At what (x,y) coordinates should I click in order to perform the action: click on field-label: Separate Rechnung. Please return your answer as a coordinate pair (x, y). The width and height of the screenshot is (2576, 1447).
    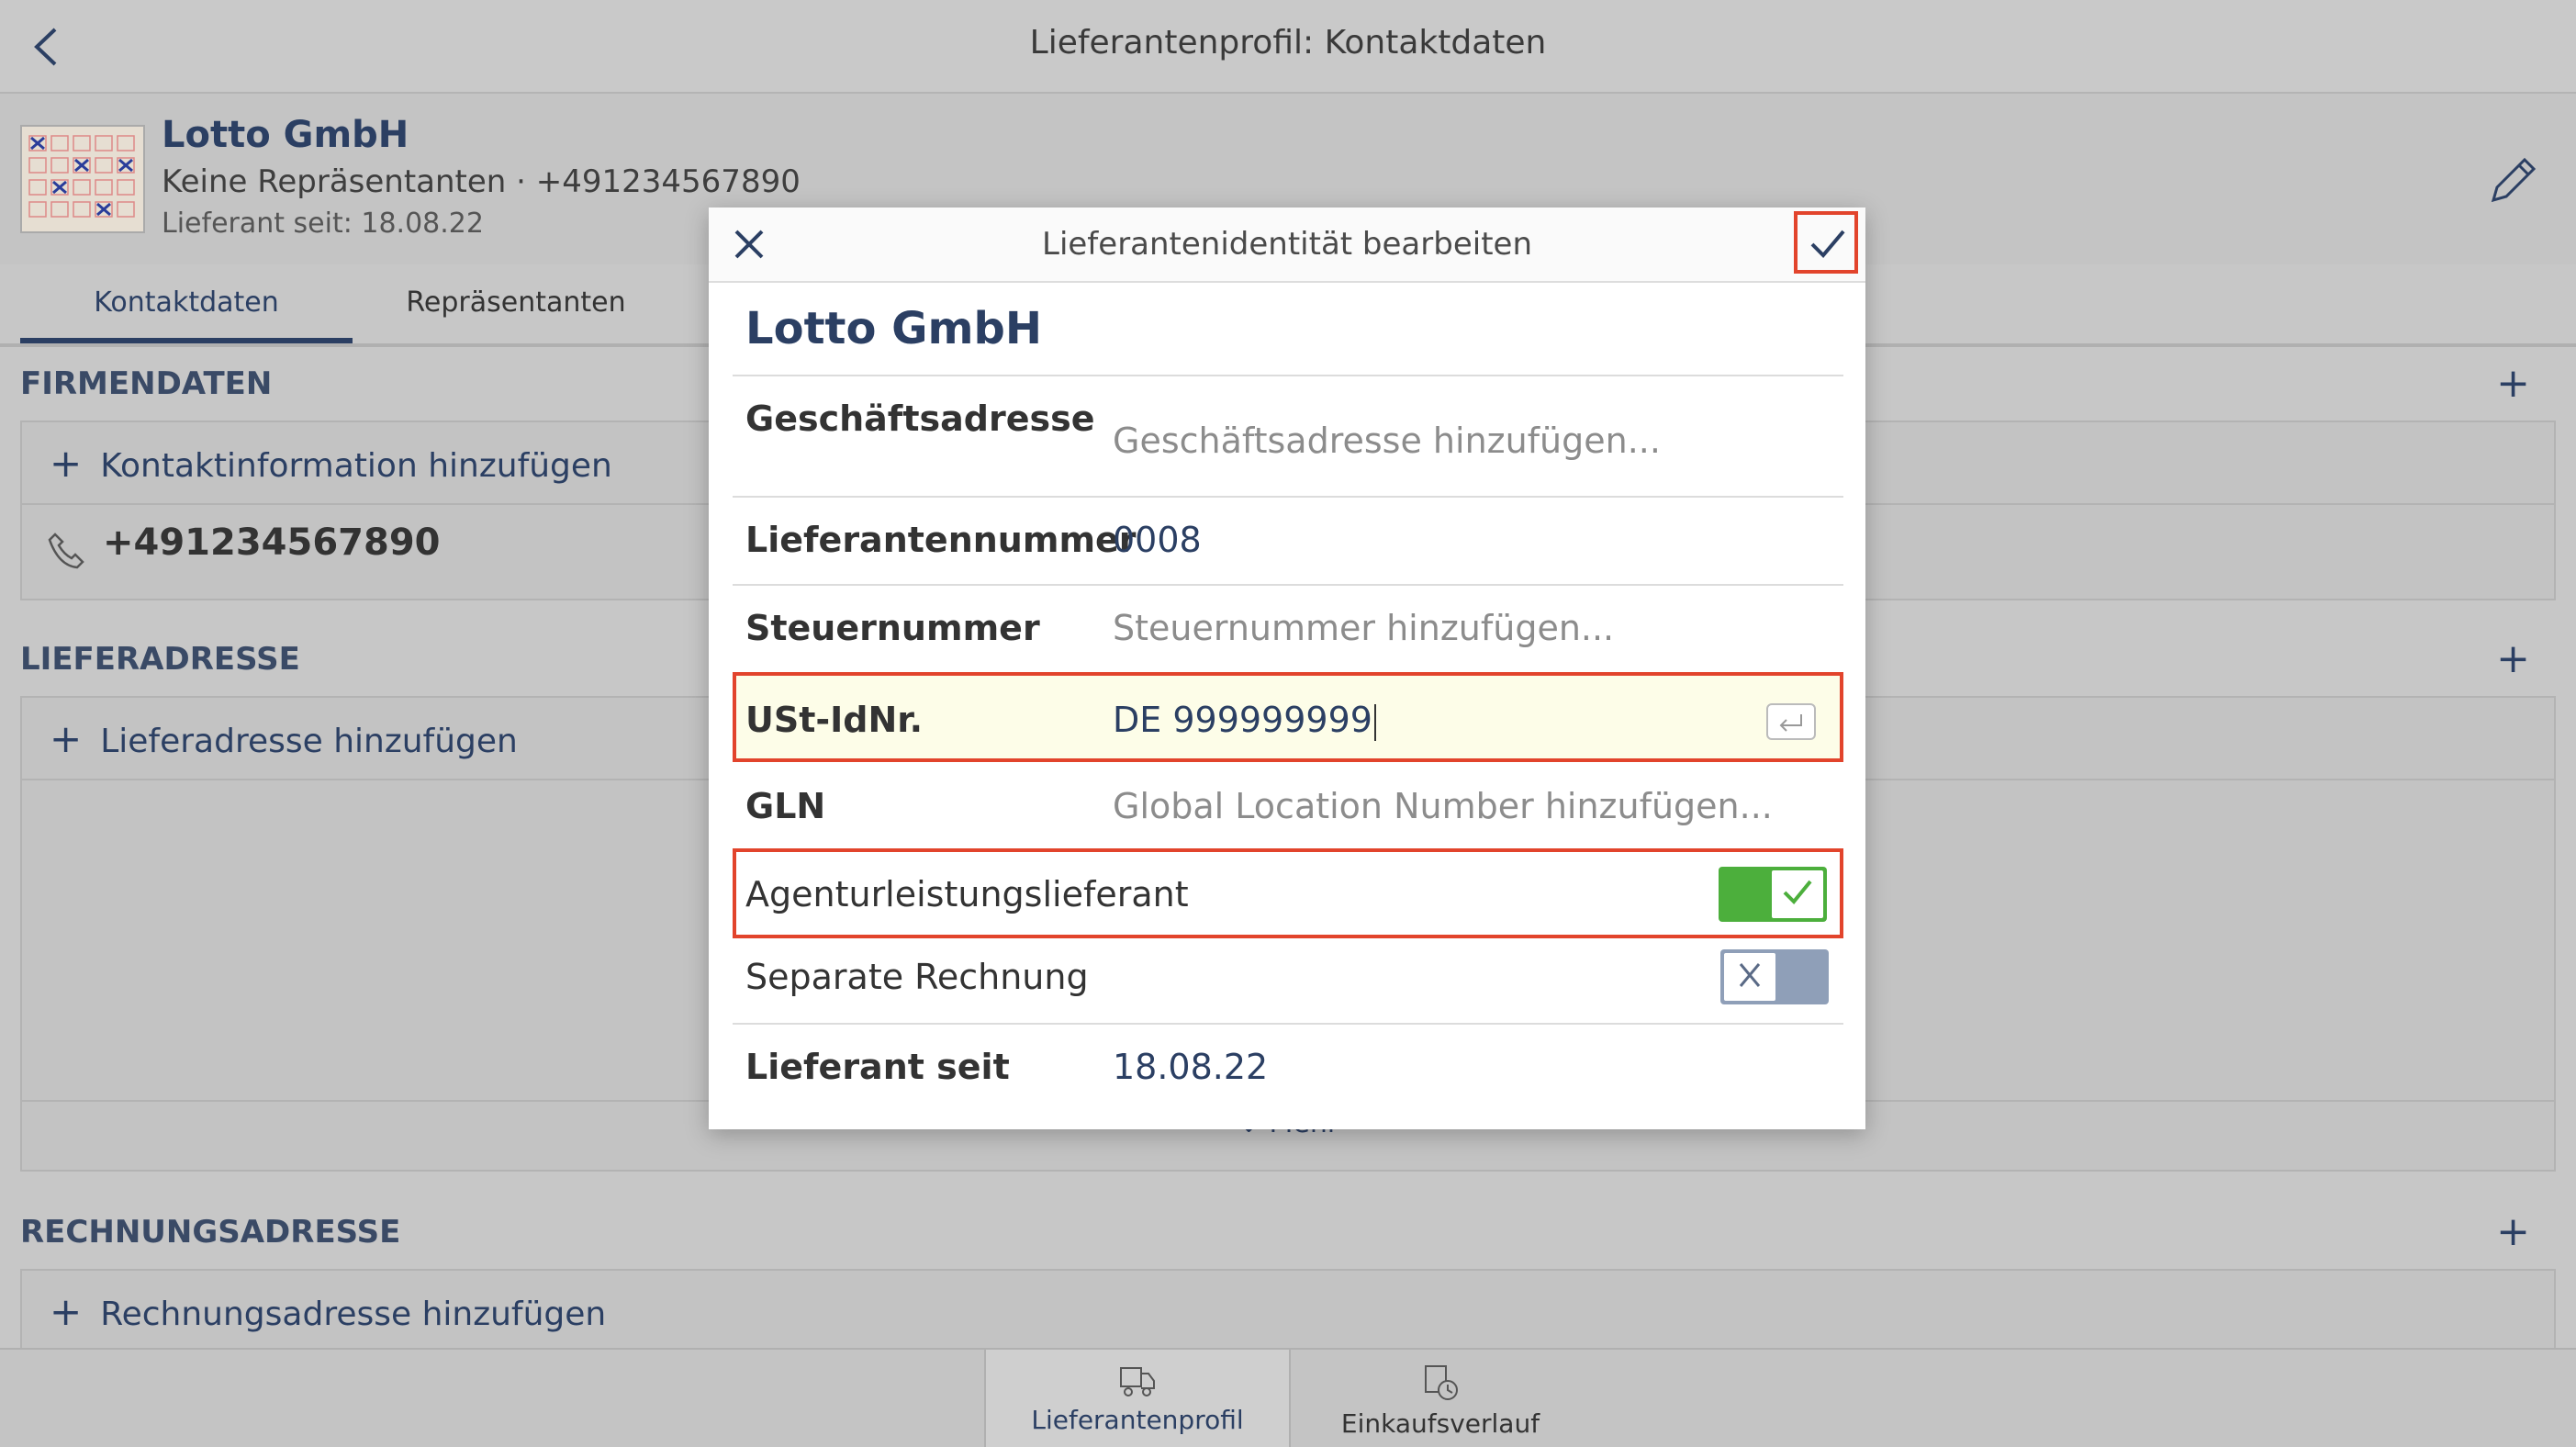
    Looking at the image, I should click on (917, 977).